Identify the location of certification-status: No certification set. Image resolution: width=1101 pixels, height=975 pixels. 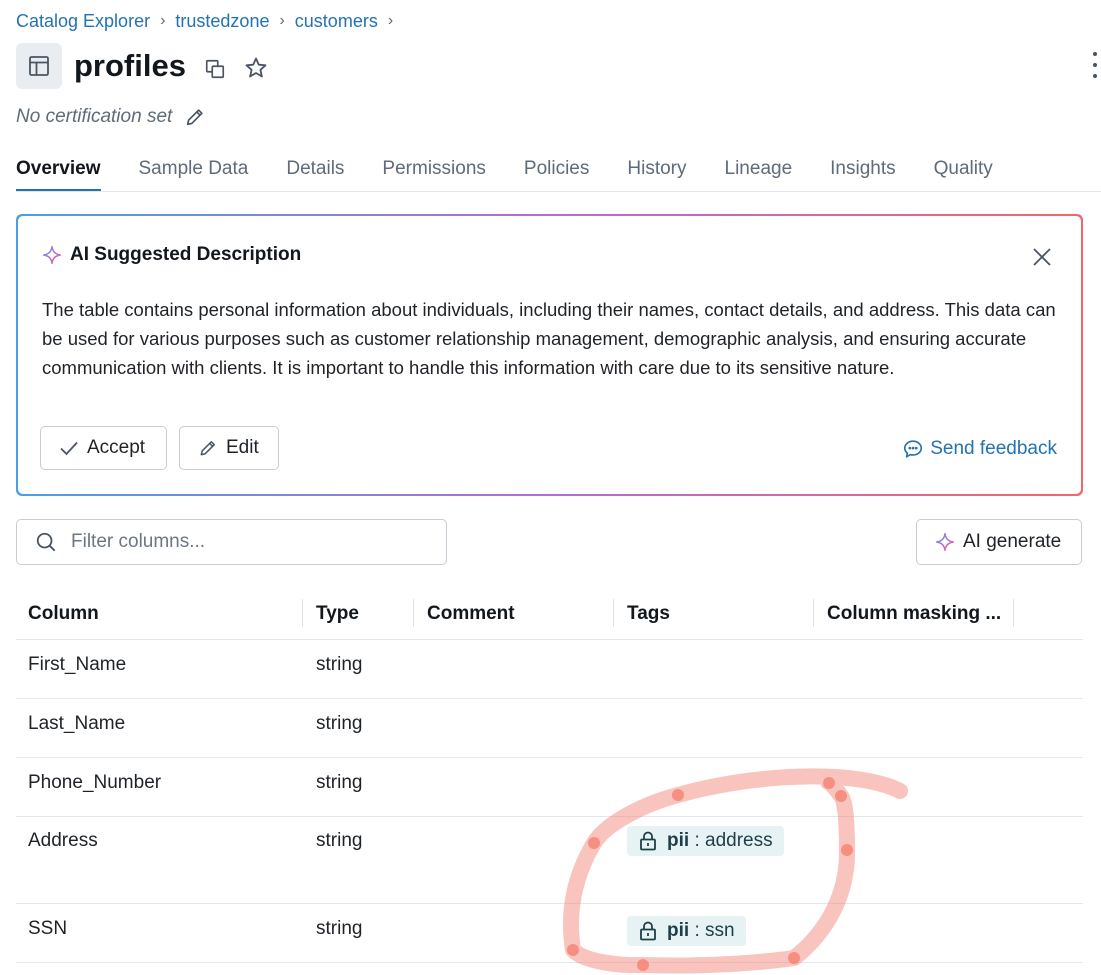
(111, 117).